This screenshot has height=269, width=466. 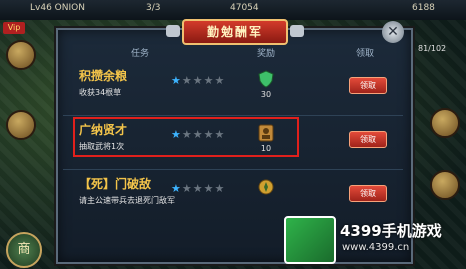 I want to click on task-row: 积攒余粮 收获34根草 ★★★★★ 30 领取, so click(x=233, y=90).